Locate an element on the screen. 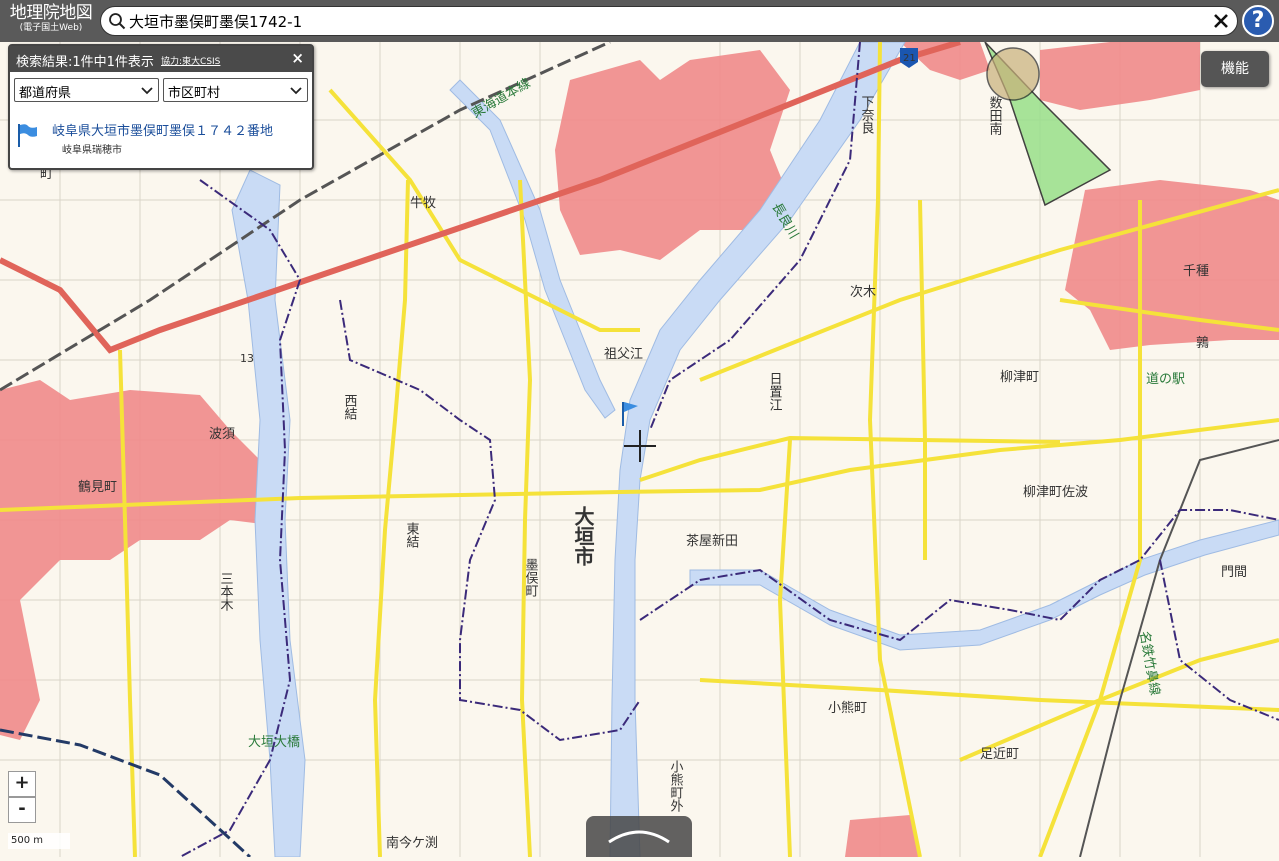 The height and width of the screenshot is (861, 1279). label-nishimusubi: 西結 is located at coordinates (350, 407).